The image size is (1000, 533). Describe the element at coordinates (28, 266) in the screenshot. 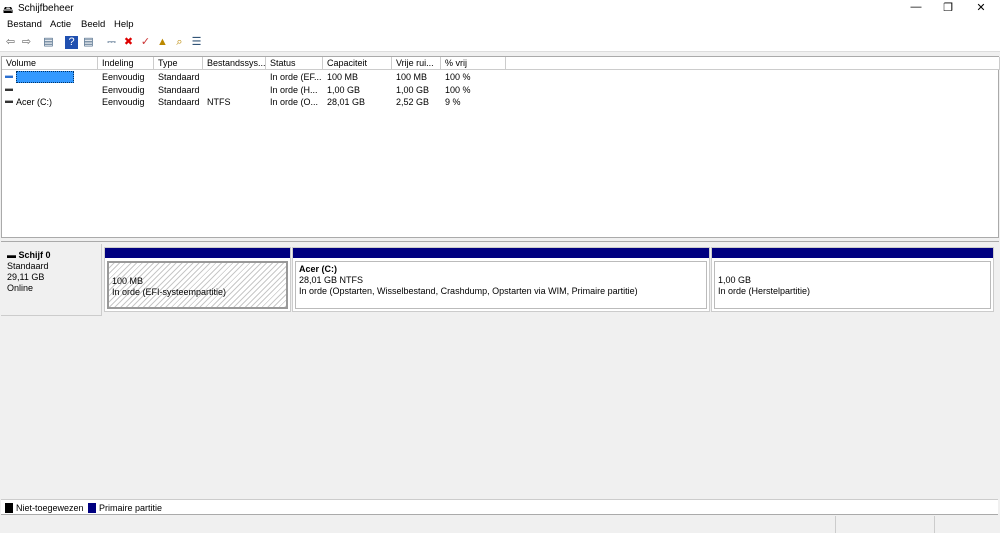

I see `disk-type: Standaard` at that location.